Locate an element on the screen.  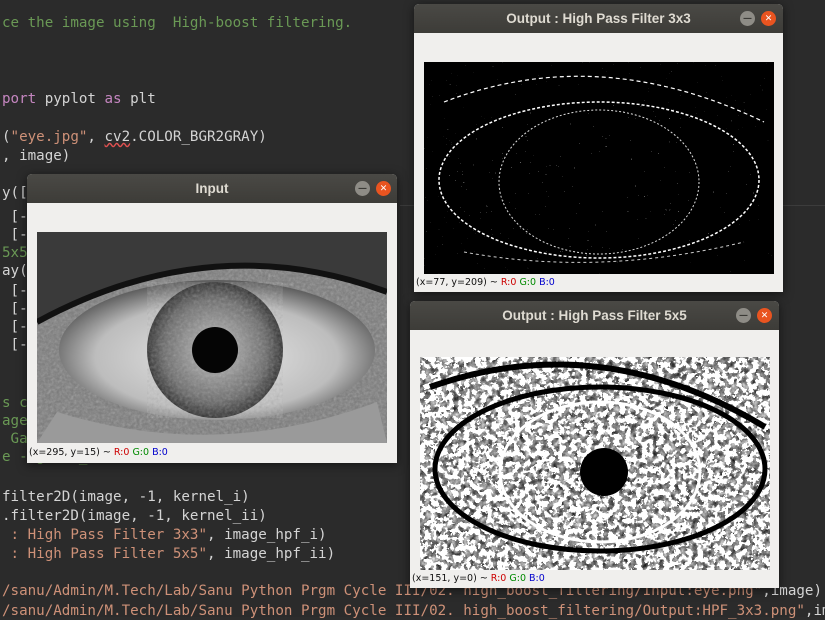
code-line: ay( is located at coordinates (15, 271).